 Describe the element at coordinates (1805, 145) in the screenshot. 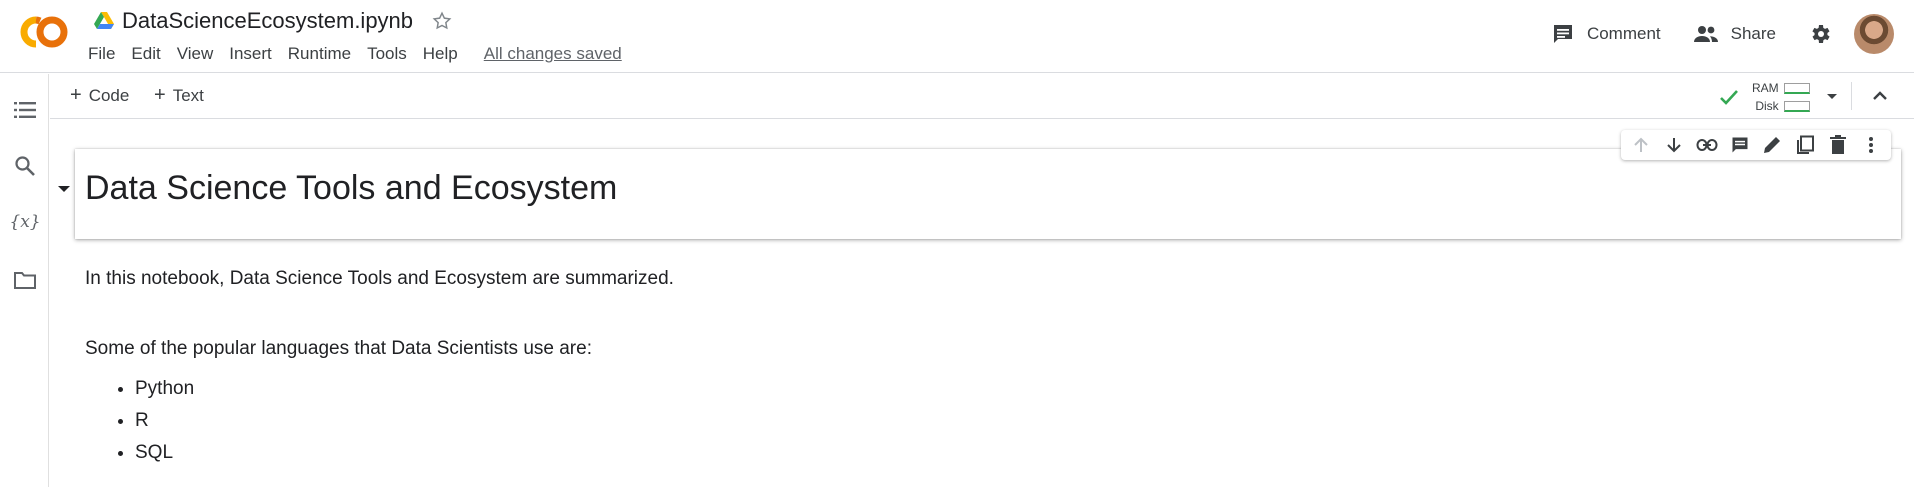

I see `mirror-cell-icon` at that location.